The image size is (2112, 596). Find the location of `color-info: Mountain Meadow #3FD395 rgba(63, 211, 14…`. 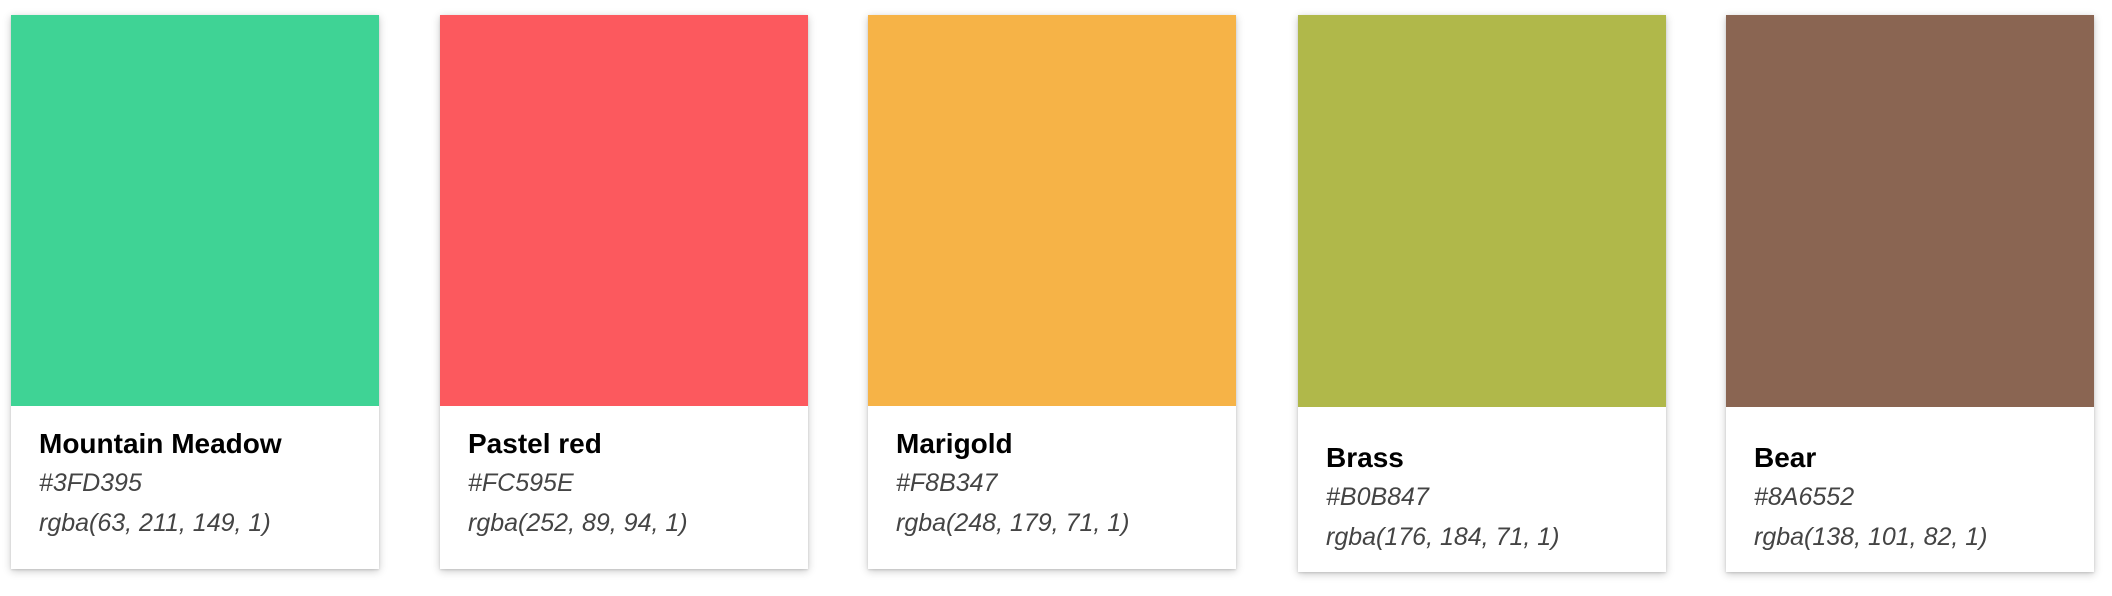

color-info: Mountain Meadow #3FD395 rgba(63, 211, 14… is located at coordinates (199, 483).